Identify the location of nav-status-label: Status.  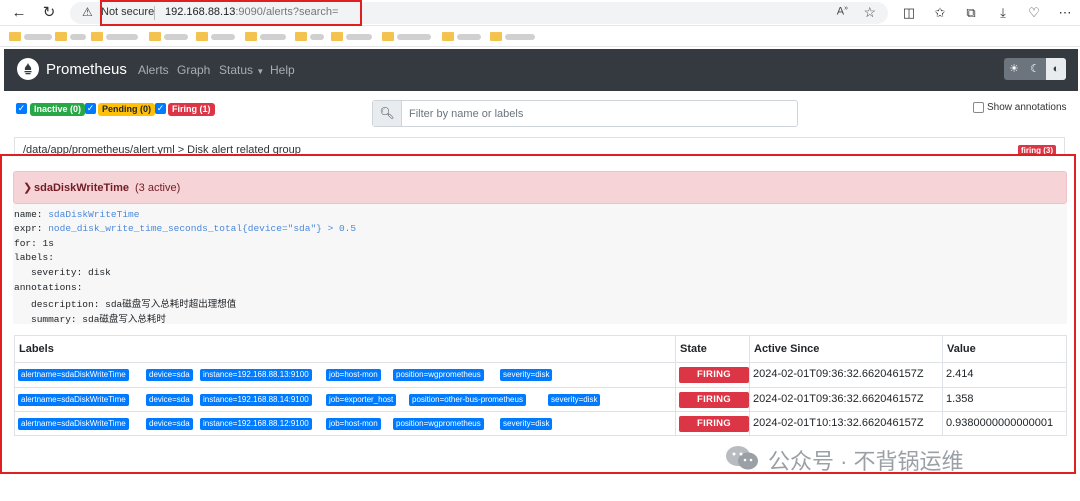
(236, 70).